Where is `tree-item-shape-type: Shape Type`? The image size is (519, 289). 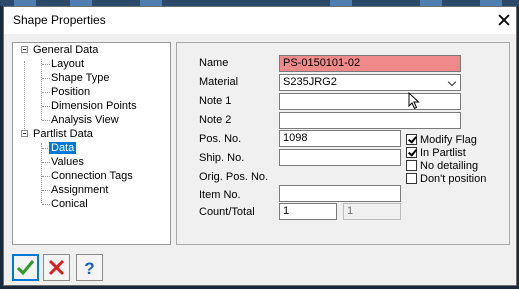
tree-item-shape-type: Shape Type is located at coordinates (80, 78).